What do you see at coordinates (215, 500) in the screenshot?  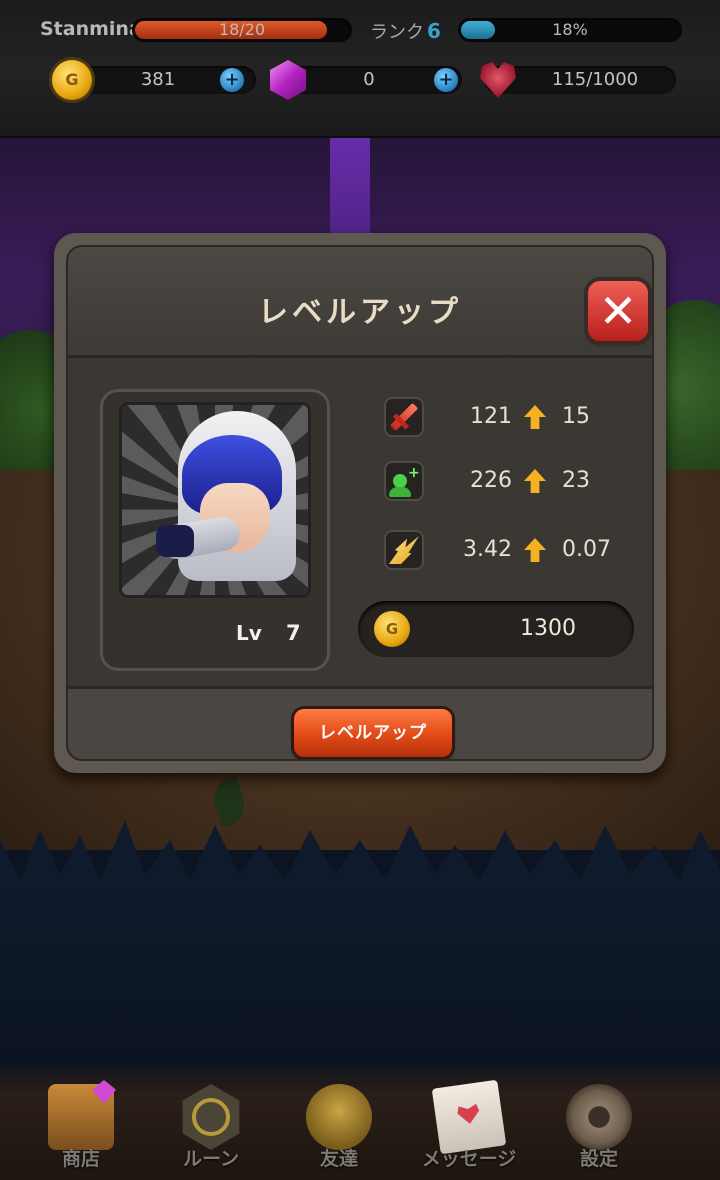 I see `character-portrait` at bounding box center [215, 500].